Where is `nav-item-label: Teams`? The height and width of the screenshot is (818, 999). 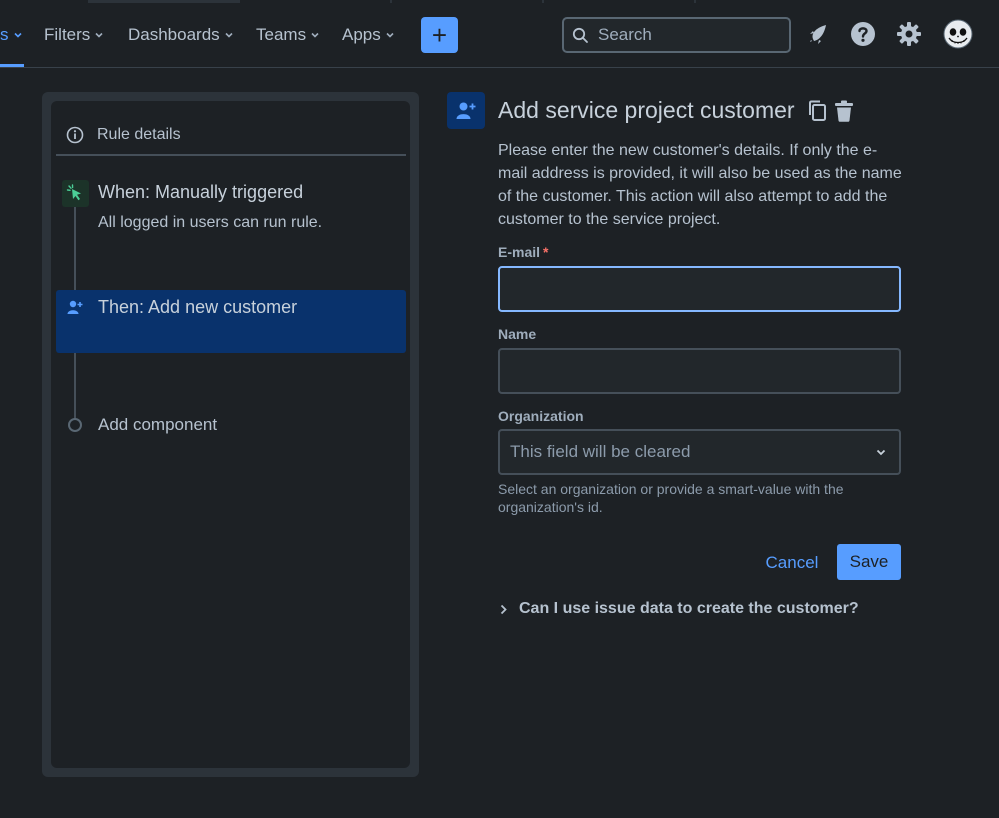 nav-item-label: Teams is located at coordinates (281, 34).